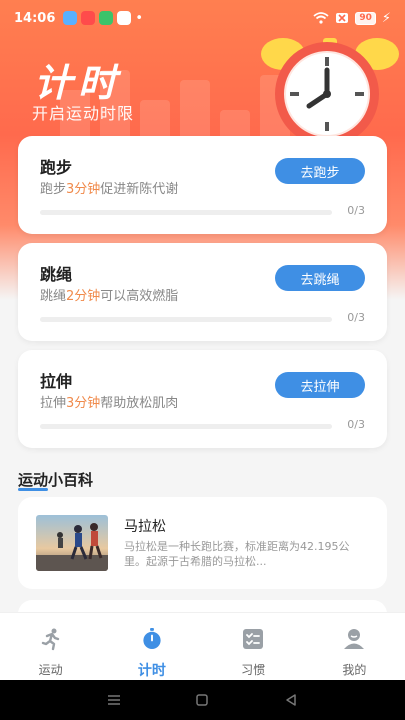  I want to click on video-app-icon, so click(88, 18).